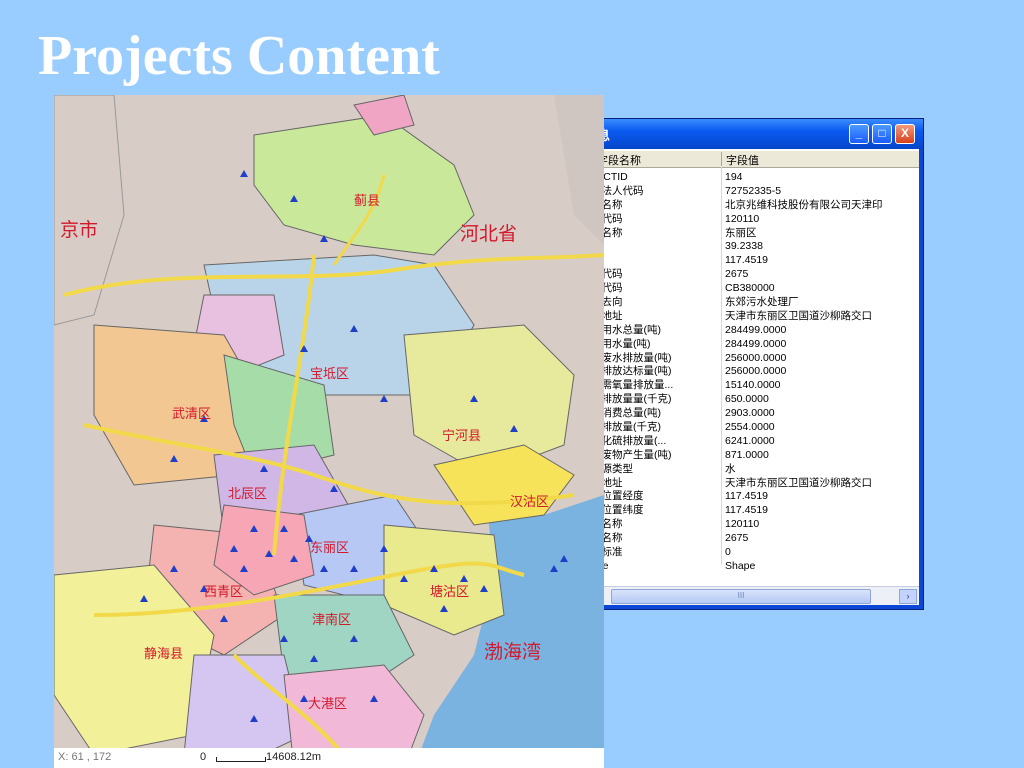 Image resolution: width=1024 pixels, height=768 pixels. Describe the element at coordinates (753, 190) in the screenshot. I see `field-value-cell: 72752335-5` at that location.